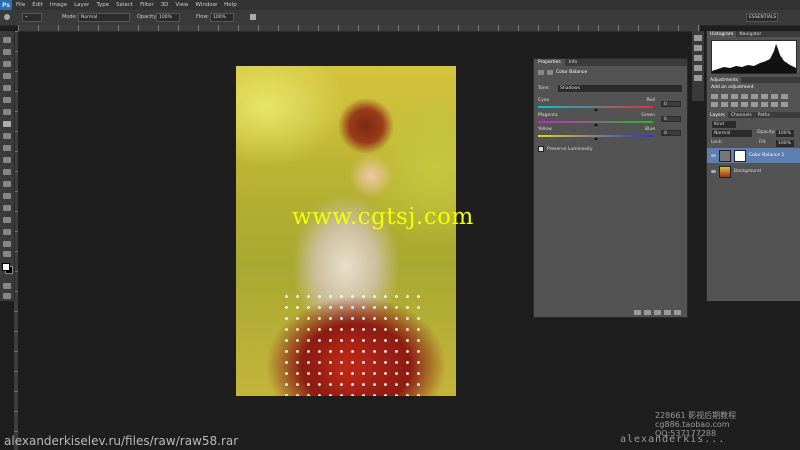  What do you see at coordinates (724, 80) in the screenshot?
I see `tab-adjustments: Adjustments` at bounding box center [724, 80].